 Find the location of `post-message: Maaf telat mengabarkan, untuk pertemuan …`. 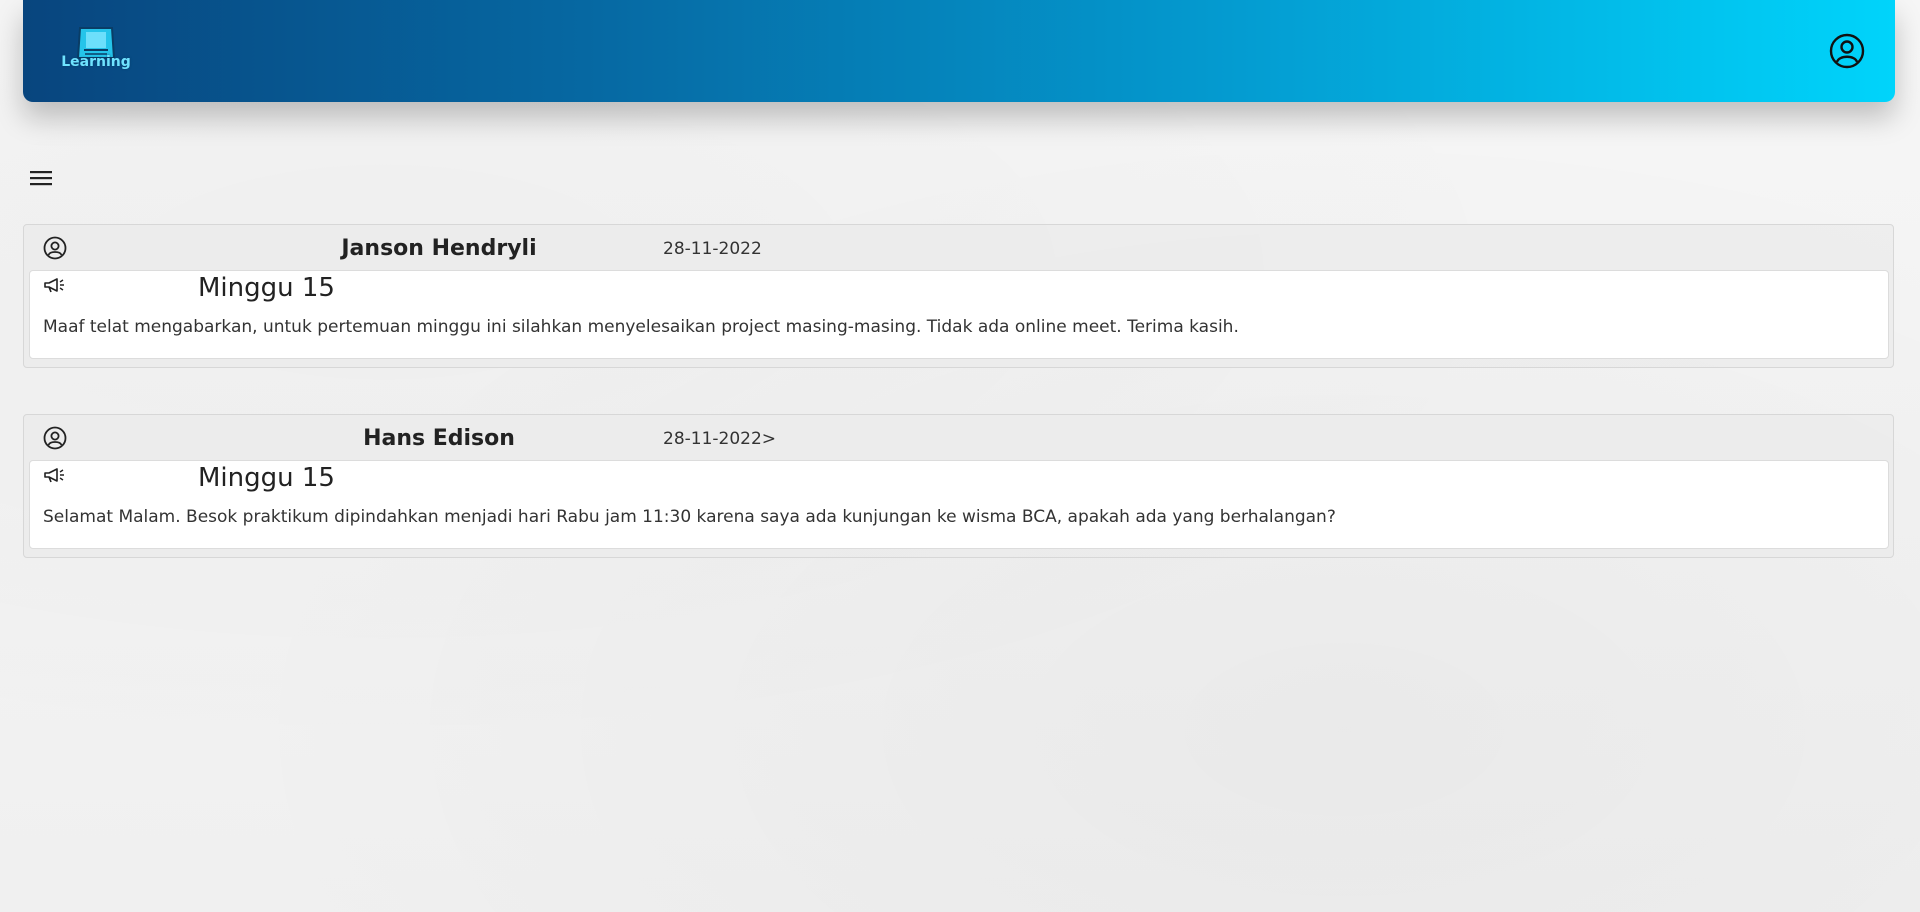

post-message: Maaf telat mengabarkan, untuk pertemuan … is located at coordinates (641, 327).